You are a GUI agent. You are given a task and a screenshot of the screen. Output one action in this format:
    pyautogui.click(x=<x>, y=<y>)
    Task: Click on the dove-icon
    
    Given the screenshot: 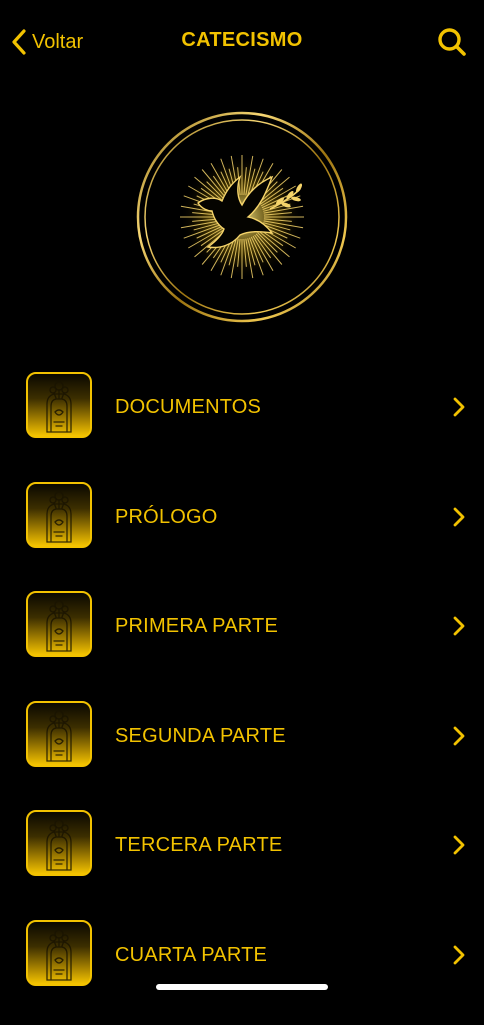 What is the action you would take?
    pyautogui.click(x=242, y=217)
    